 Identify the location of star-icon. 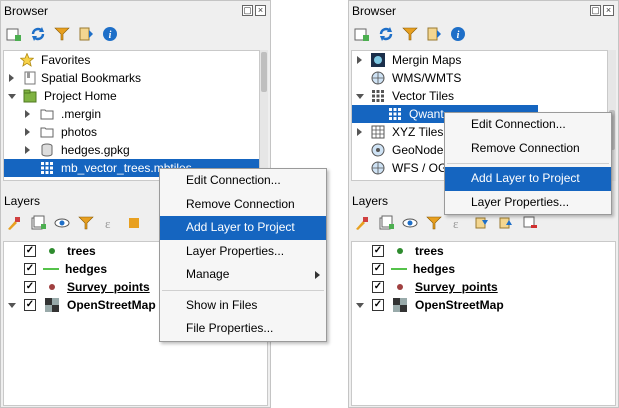
(27, 59).